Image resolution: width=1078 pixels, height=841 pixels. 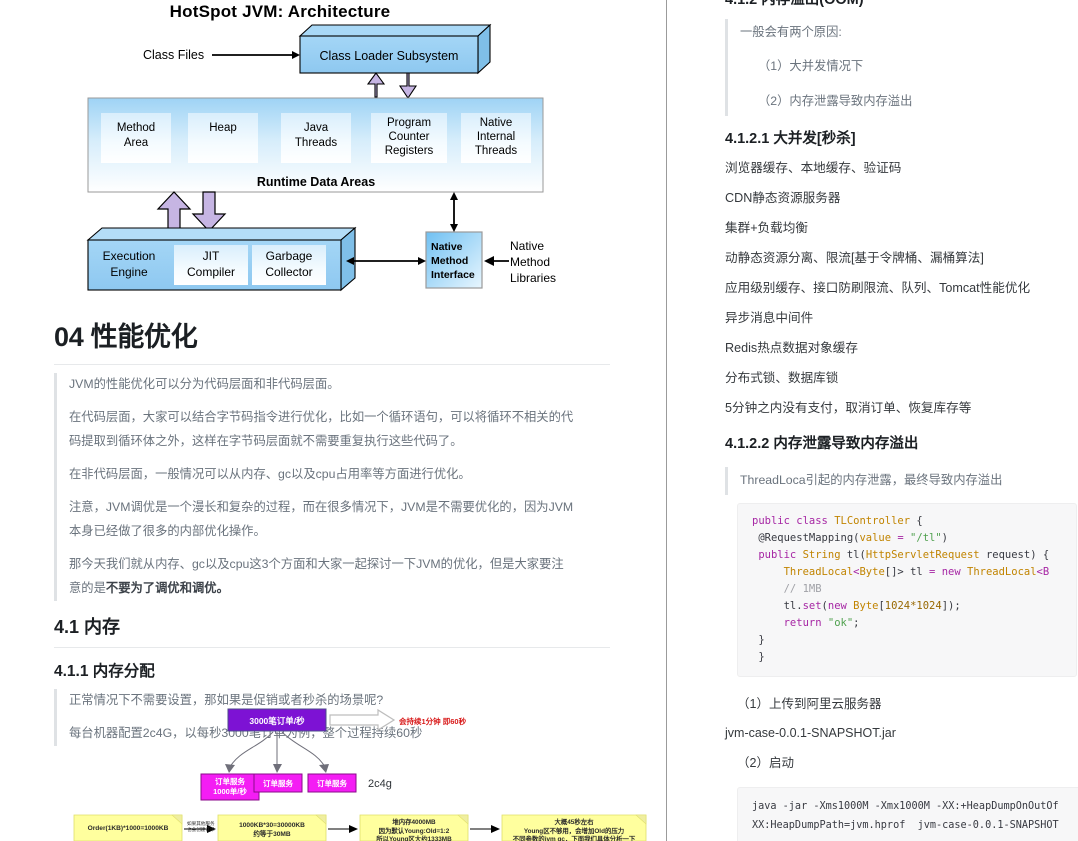 I want to click on svg-text: JIT, so click(x=211, y=256).